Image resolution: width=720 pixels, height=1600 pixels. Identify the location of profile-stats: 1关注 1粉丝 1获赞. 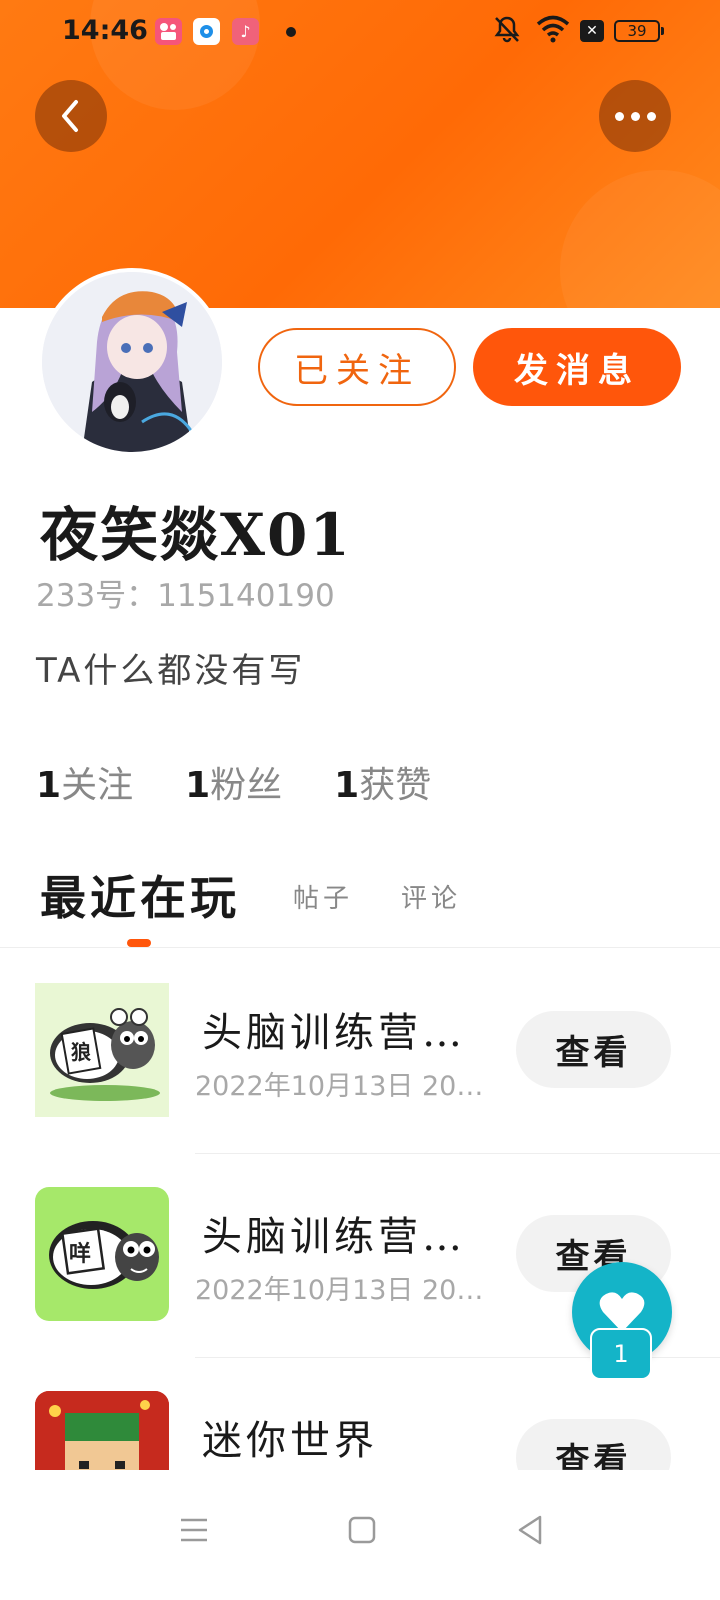
(233, 782).